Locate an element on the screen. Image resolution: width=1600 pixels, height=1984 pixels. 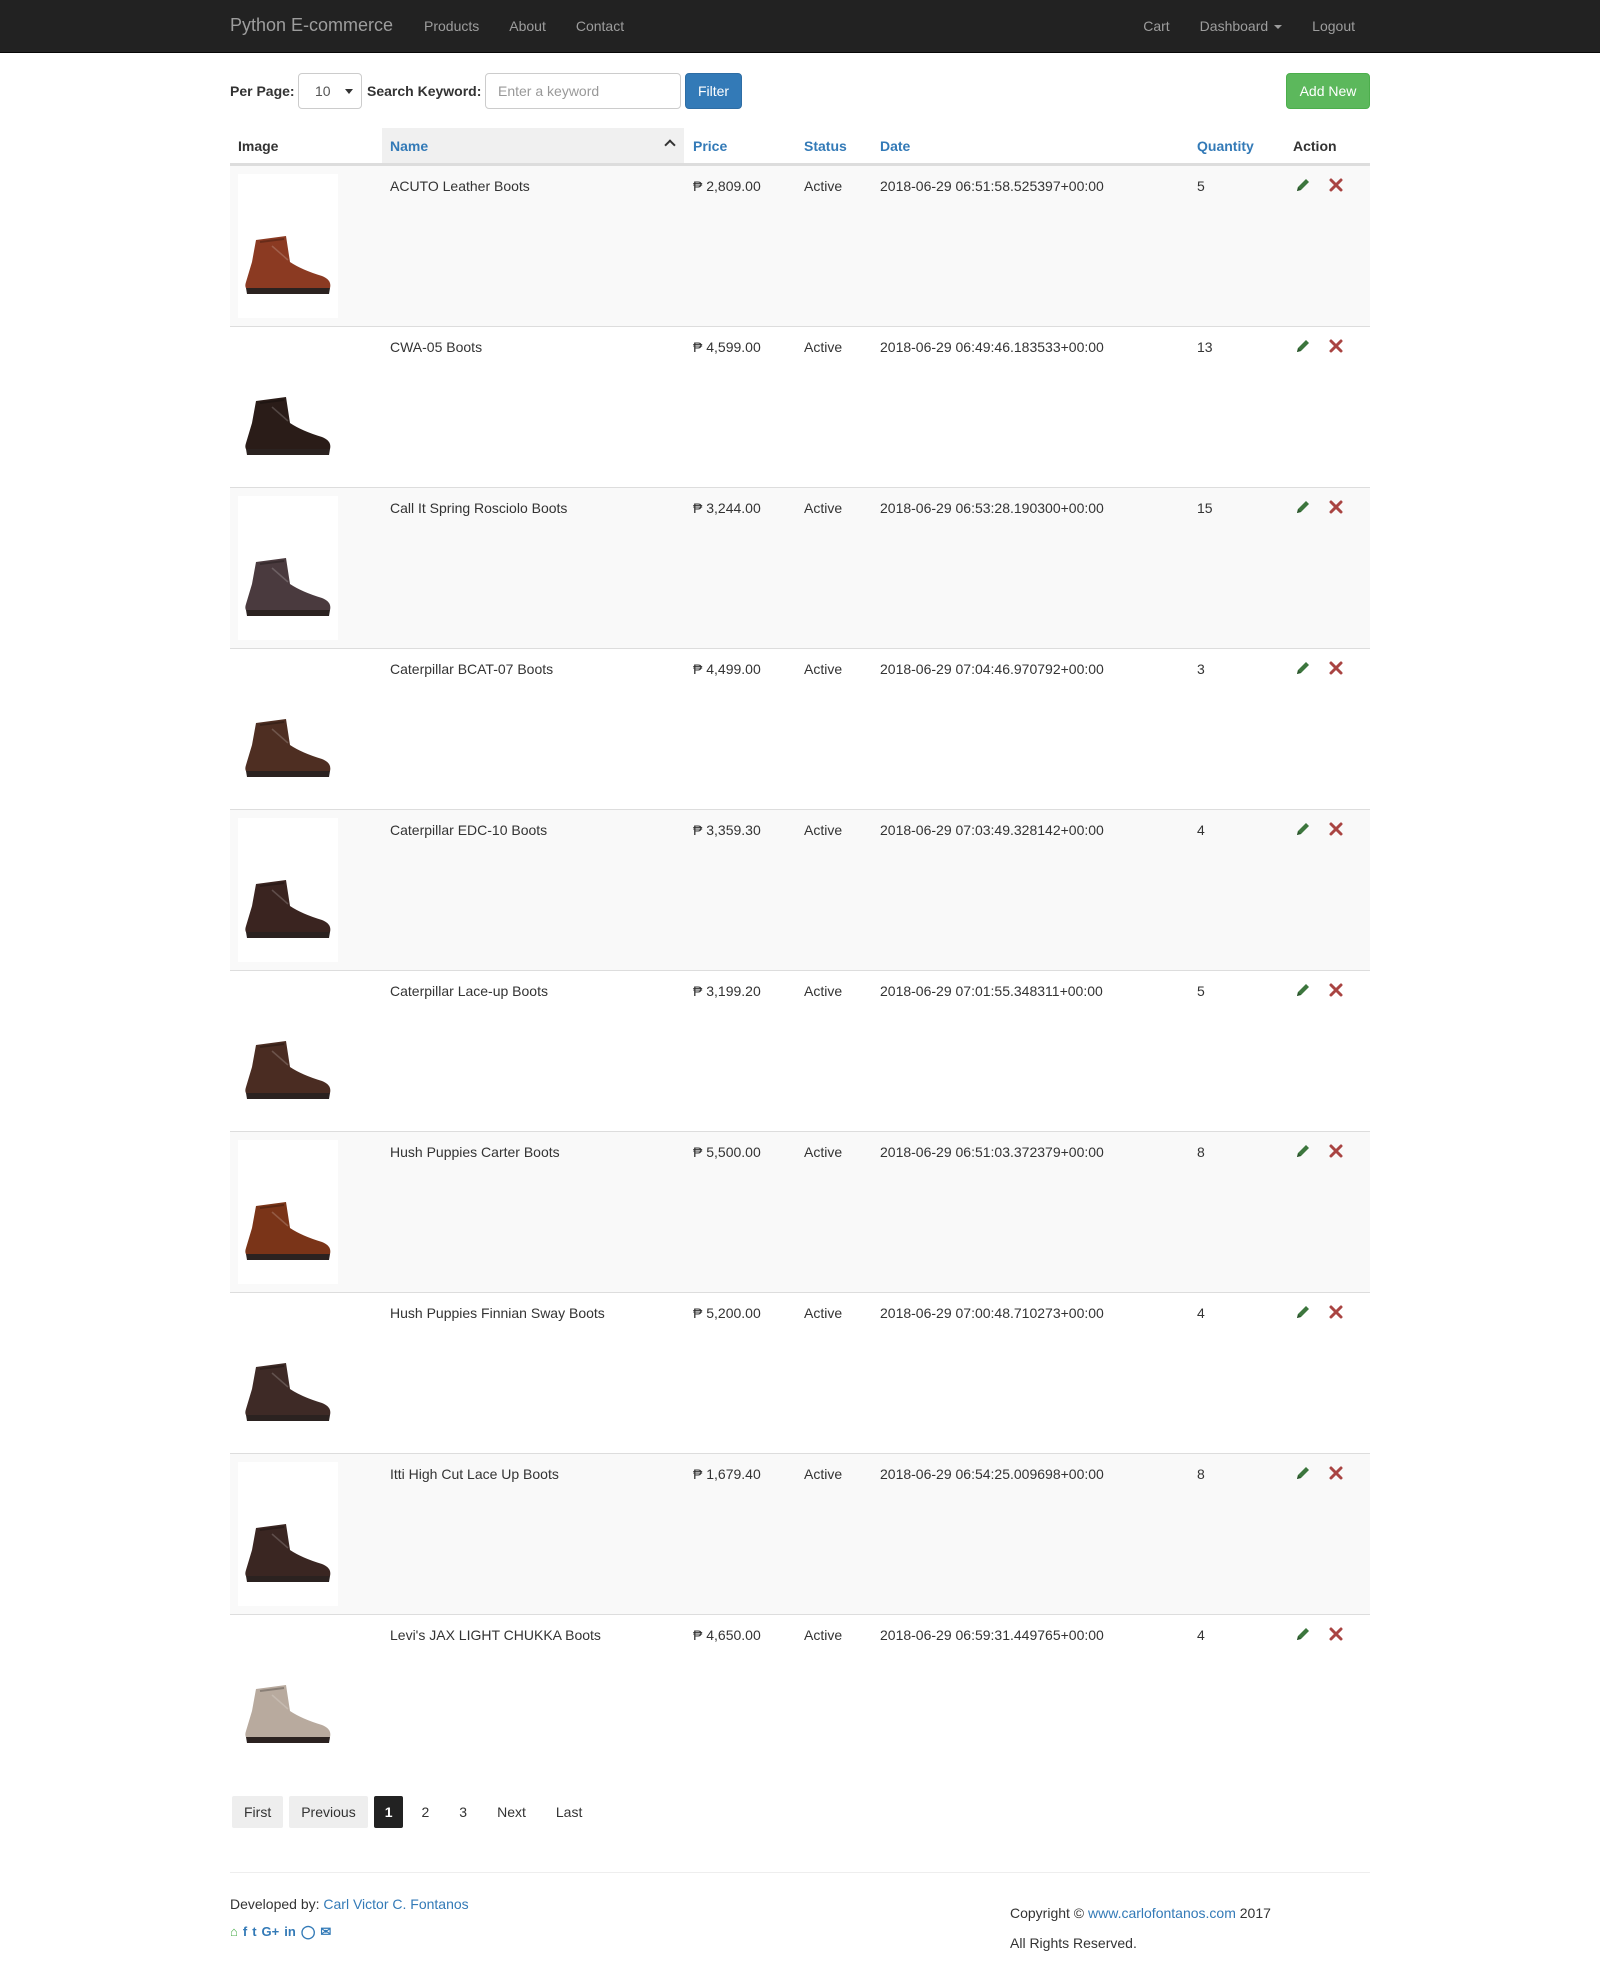
page-first: First is located at coordinates (258, 1812).